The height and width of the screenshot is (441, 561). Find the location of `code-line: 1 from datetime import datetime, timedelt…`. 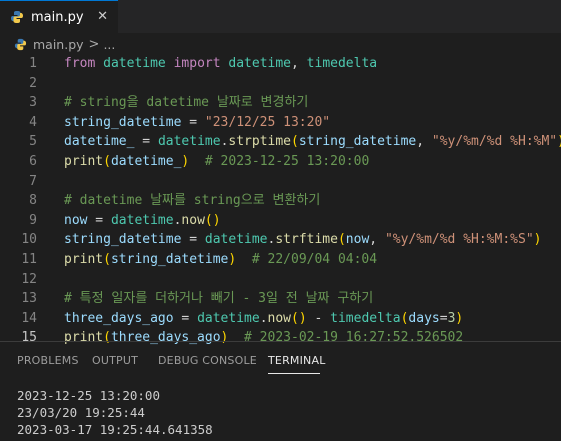

code-line: 1 from datetime import datetime, timedelt… is located at coordinates (280, 63).